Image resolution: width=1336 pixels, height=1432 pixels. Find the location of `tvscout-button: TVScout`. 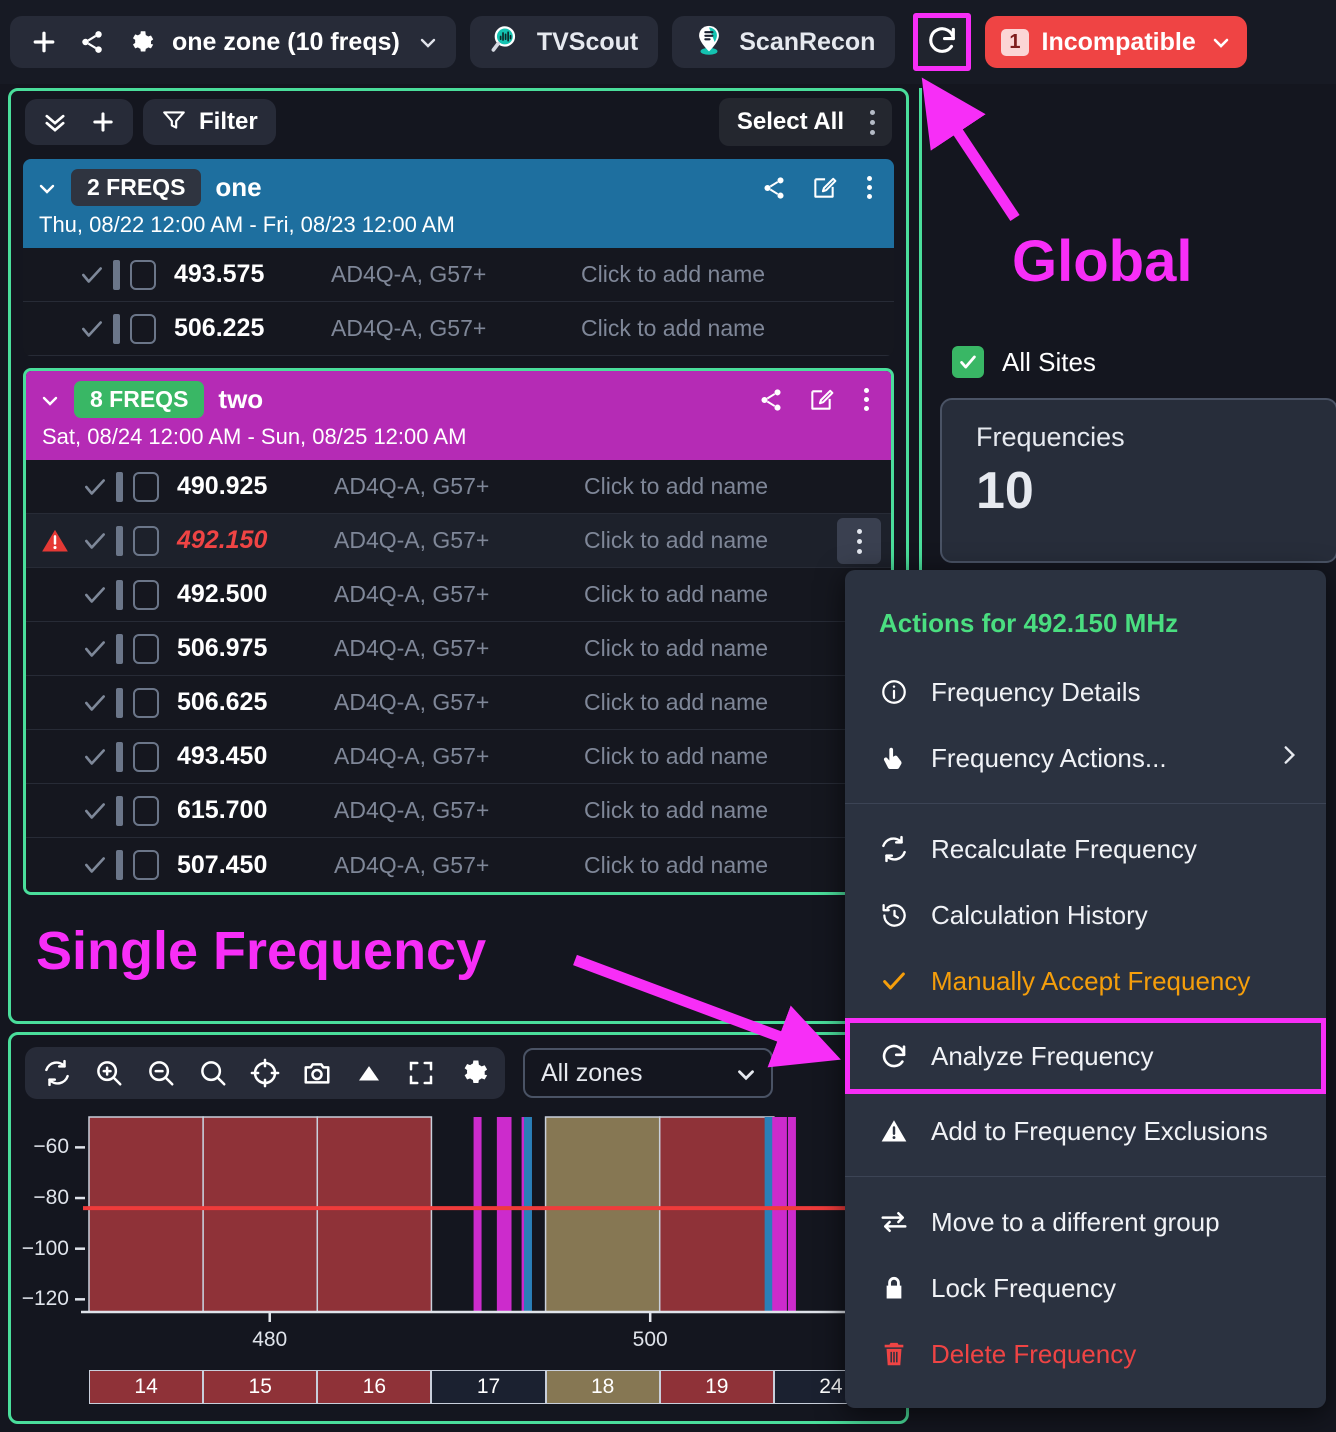

tvscout-button: TVScout is located at coordinates (564, 42).